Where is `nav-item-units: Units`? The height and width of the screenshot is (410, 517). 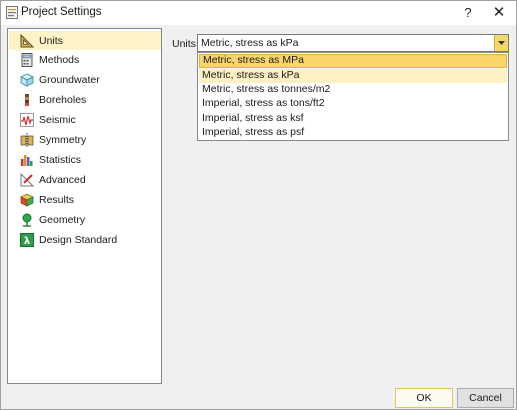
nav-item-units: Units is located at coordinates (85, 40).